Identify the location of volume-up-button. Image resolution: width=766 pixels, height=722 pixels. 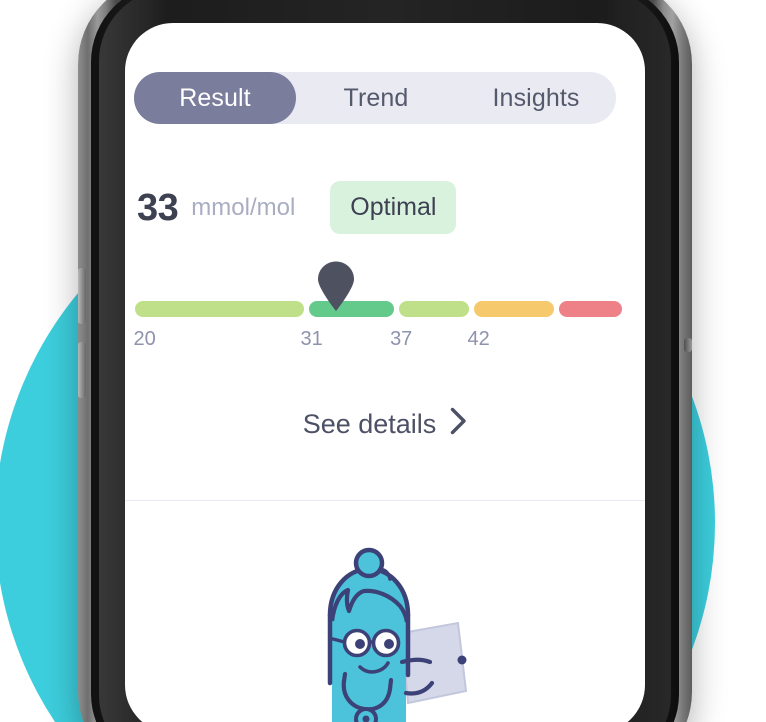
(82, 296).